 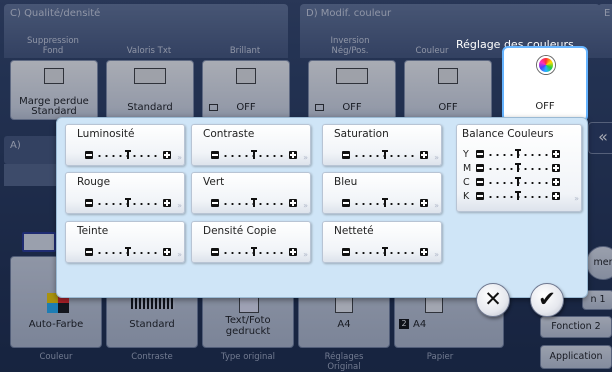 I want to click on balance-c-slider, so click(x=518, y=182).